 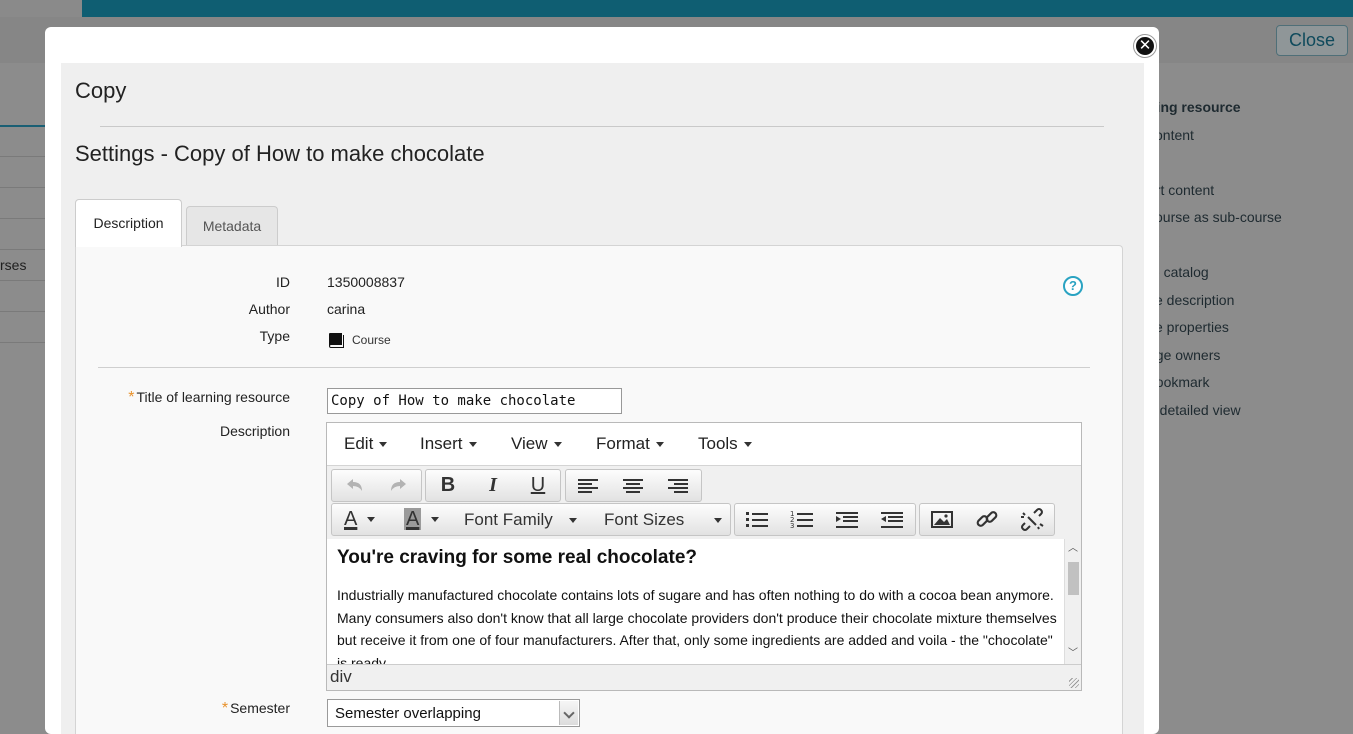 I want to click on chevron-down-icon: ﹀, so click(x=1073, y=654).